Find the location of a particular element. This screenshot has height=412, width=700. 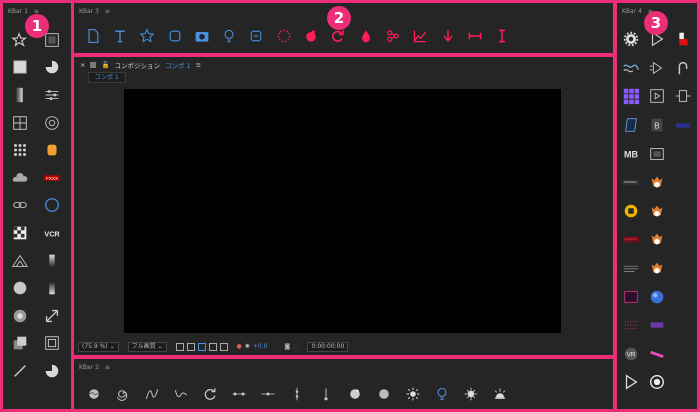

vertical-dots-icon is located at coordinates (296, 394).